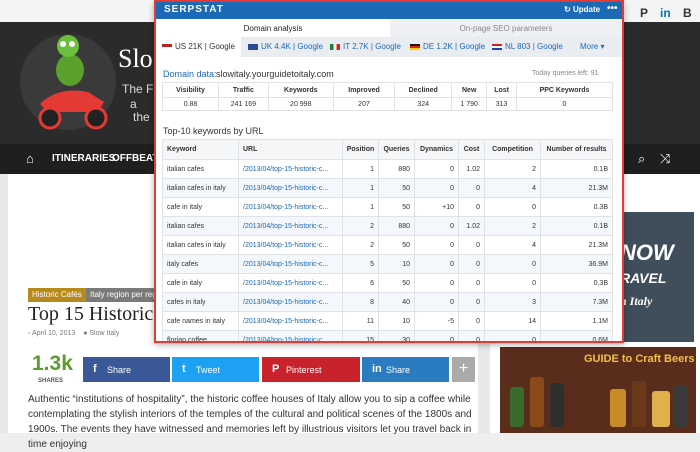 The height and width of the screenshot is (452, 700). I want to click on summary-values-row: 0.88 241 169 20 998 207 324 1 790 313 0, so click(387, 104).